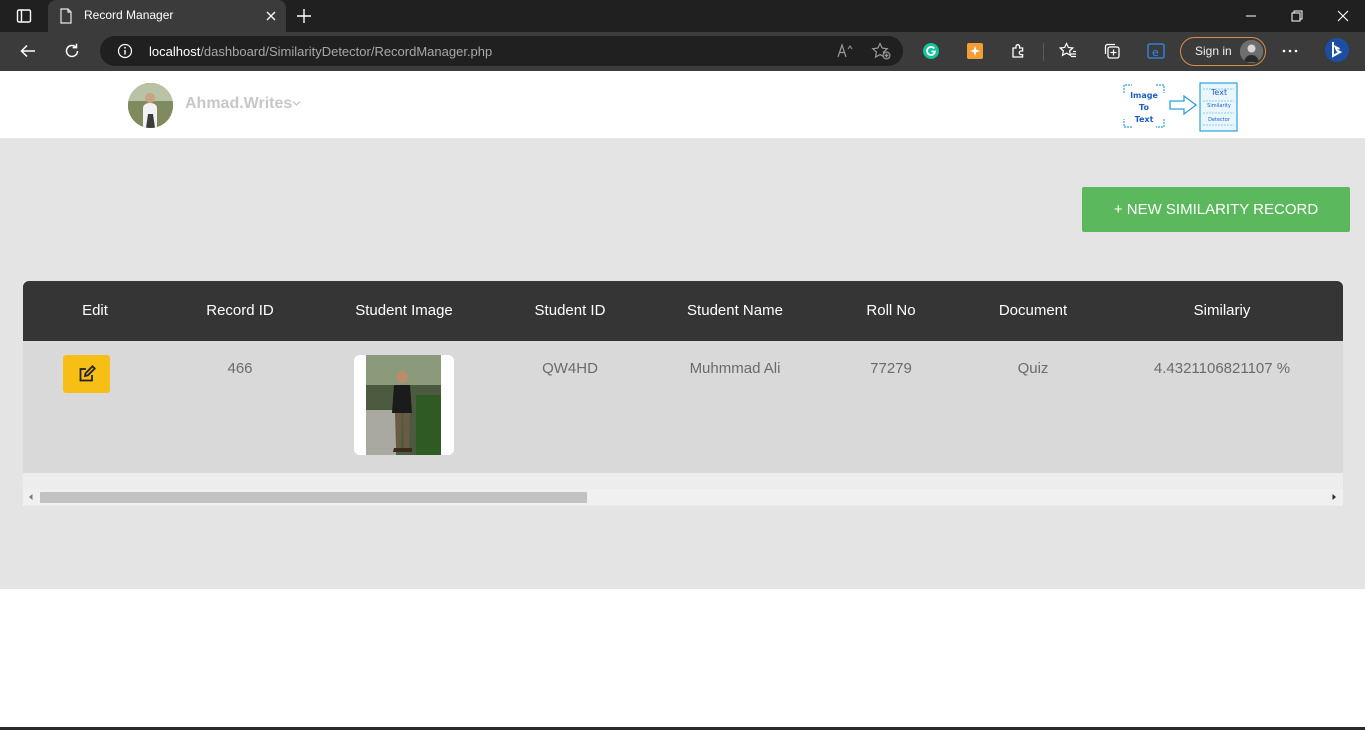 The image size is (1365, 730). What do you see at coordinates (845, 51) in the screenshot?
I see `read-aloud-icon` at bounding box center [845, 51].